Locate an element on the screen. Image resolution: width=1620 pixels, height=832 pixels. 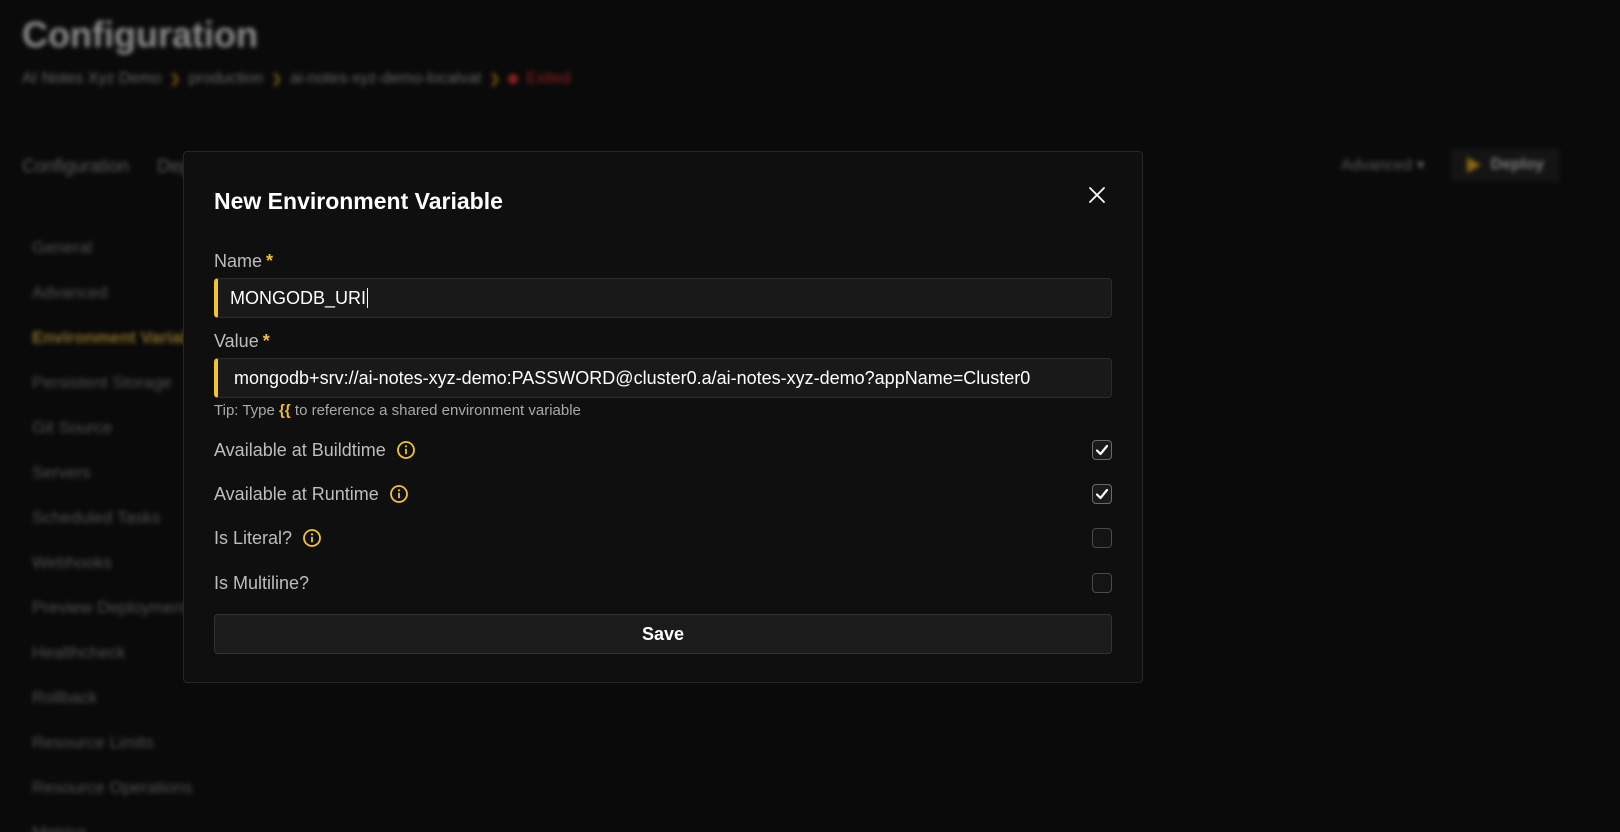
value-label-text: Value is located at coordinates (236, 341).